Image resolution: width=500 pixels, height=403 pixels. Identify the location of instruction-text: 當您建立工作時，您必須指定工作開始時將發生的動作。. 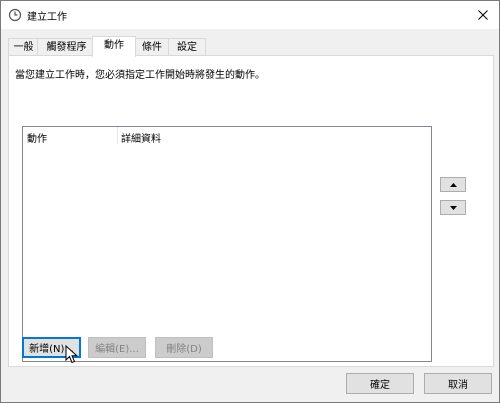
(140, 75).